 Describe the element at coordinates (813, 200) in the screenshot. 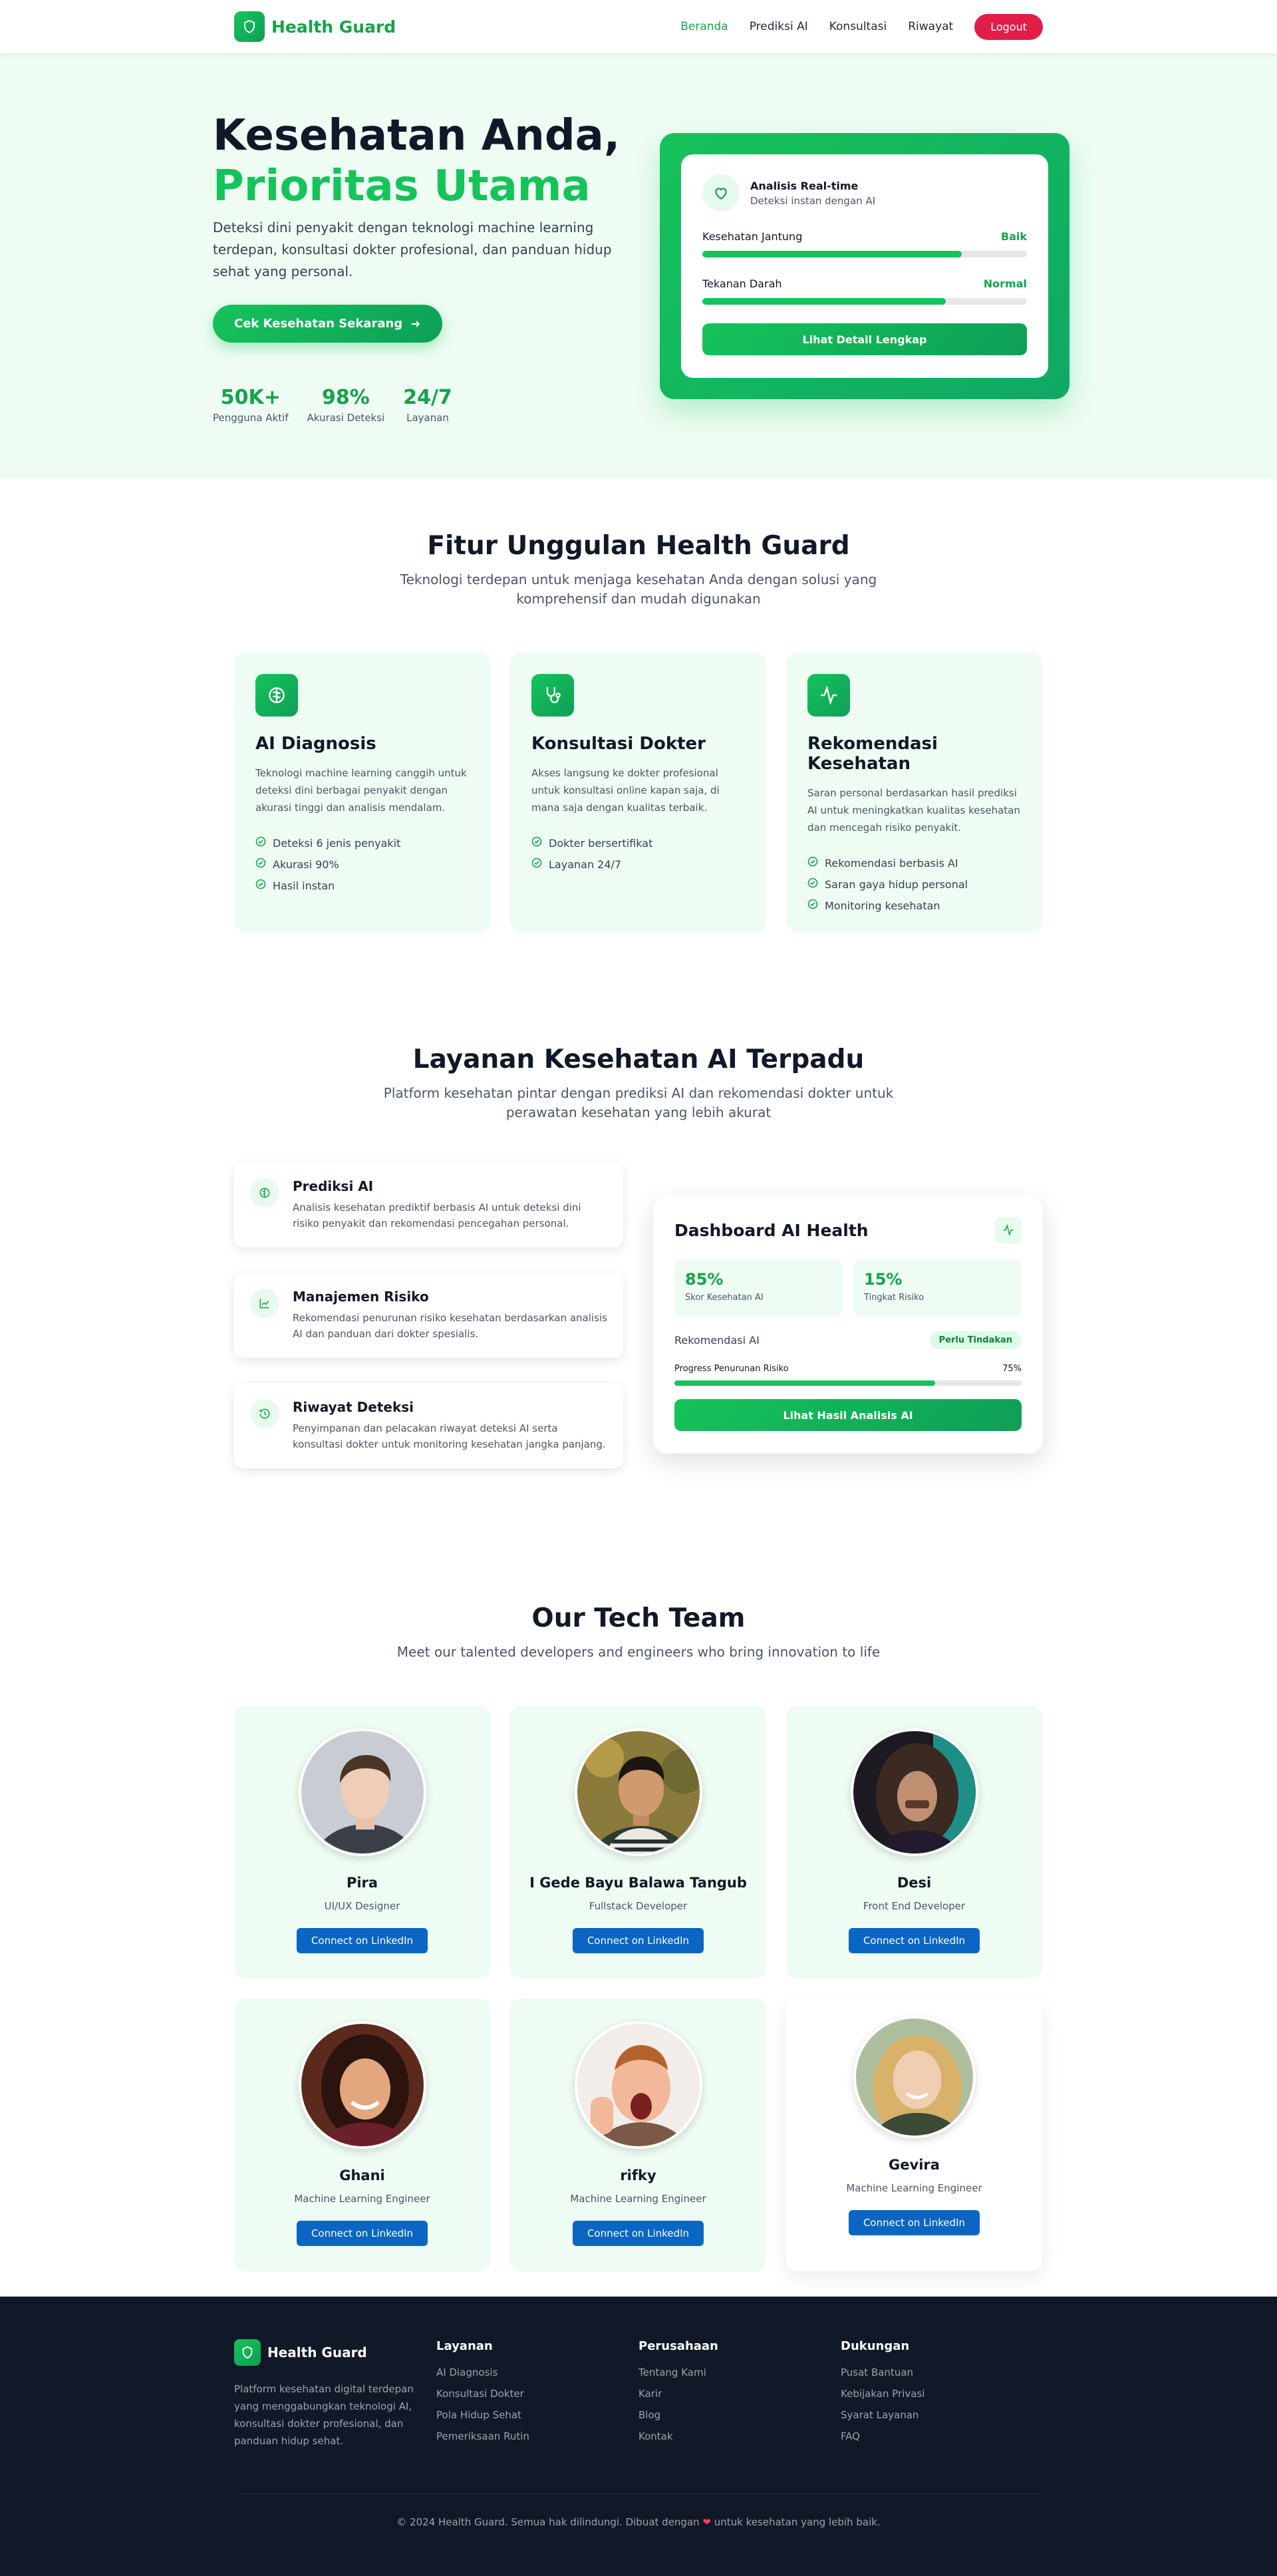

I see `analysis-card-subtitle: Deteksi instan dengan AI` at that location.